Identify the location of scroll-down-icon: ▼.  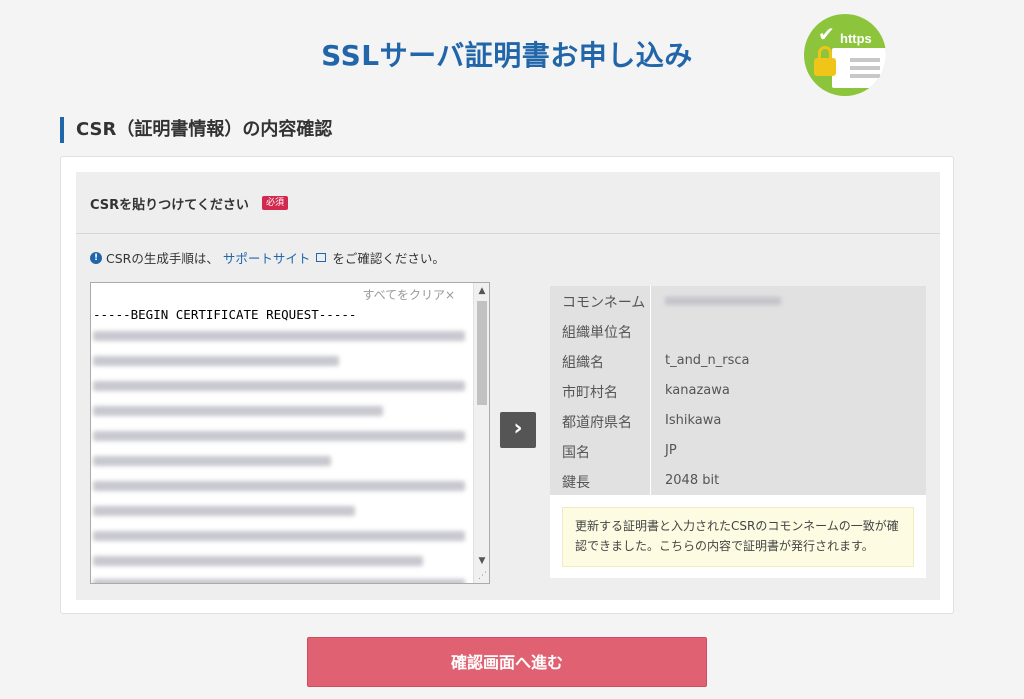
(481, 561).